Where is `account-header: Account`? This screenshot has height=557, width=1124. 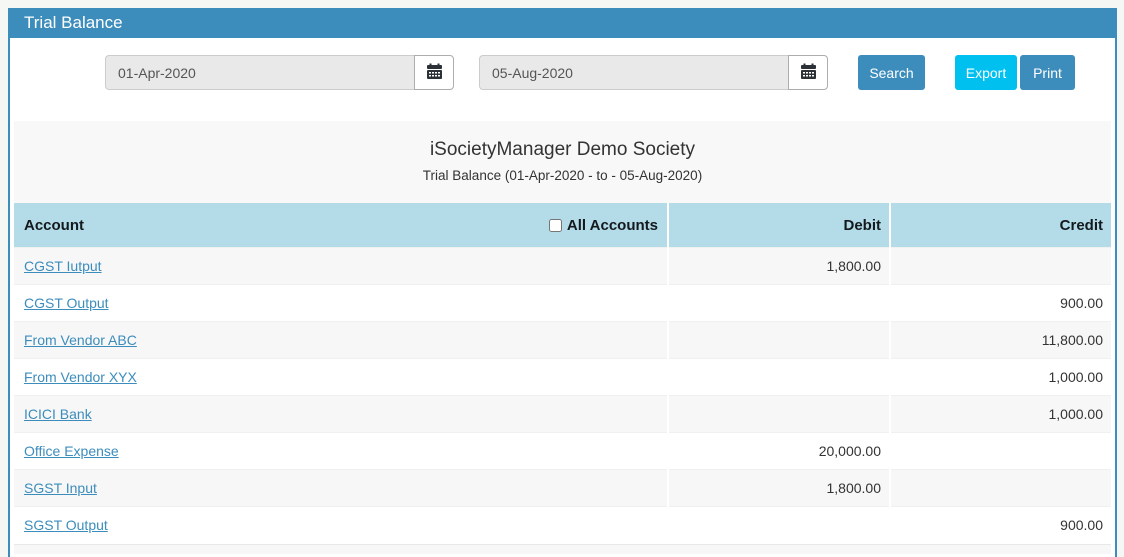 account-header: Account is located at coordinates (54, 225).